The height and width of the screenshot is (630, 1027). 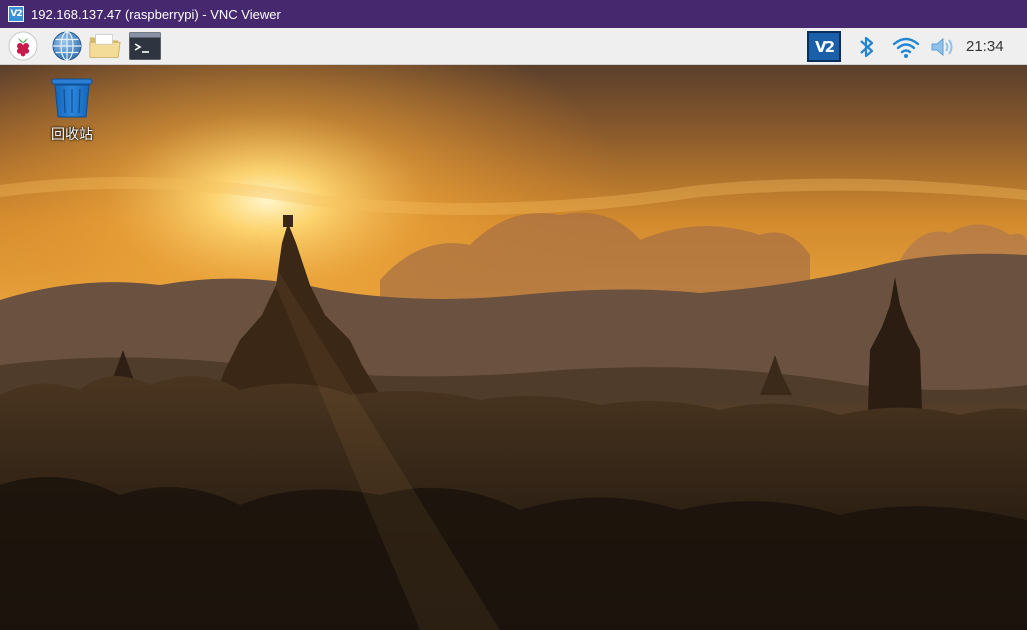 I want to click on web-browser-button, so click(x=67, y=46).